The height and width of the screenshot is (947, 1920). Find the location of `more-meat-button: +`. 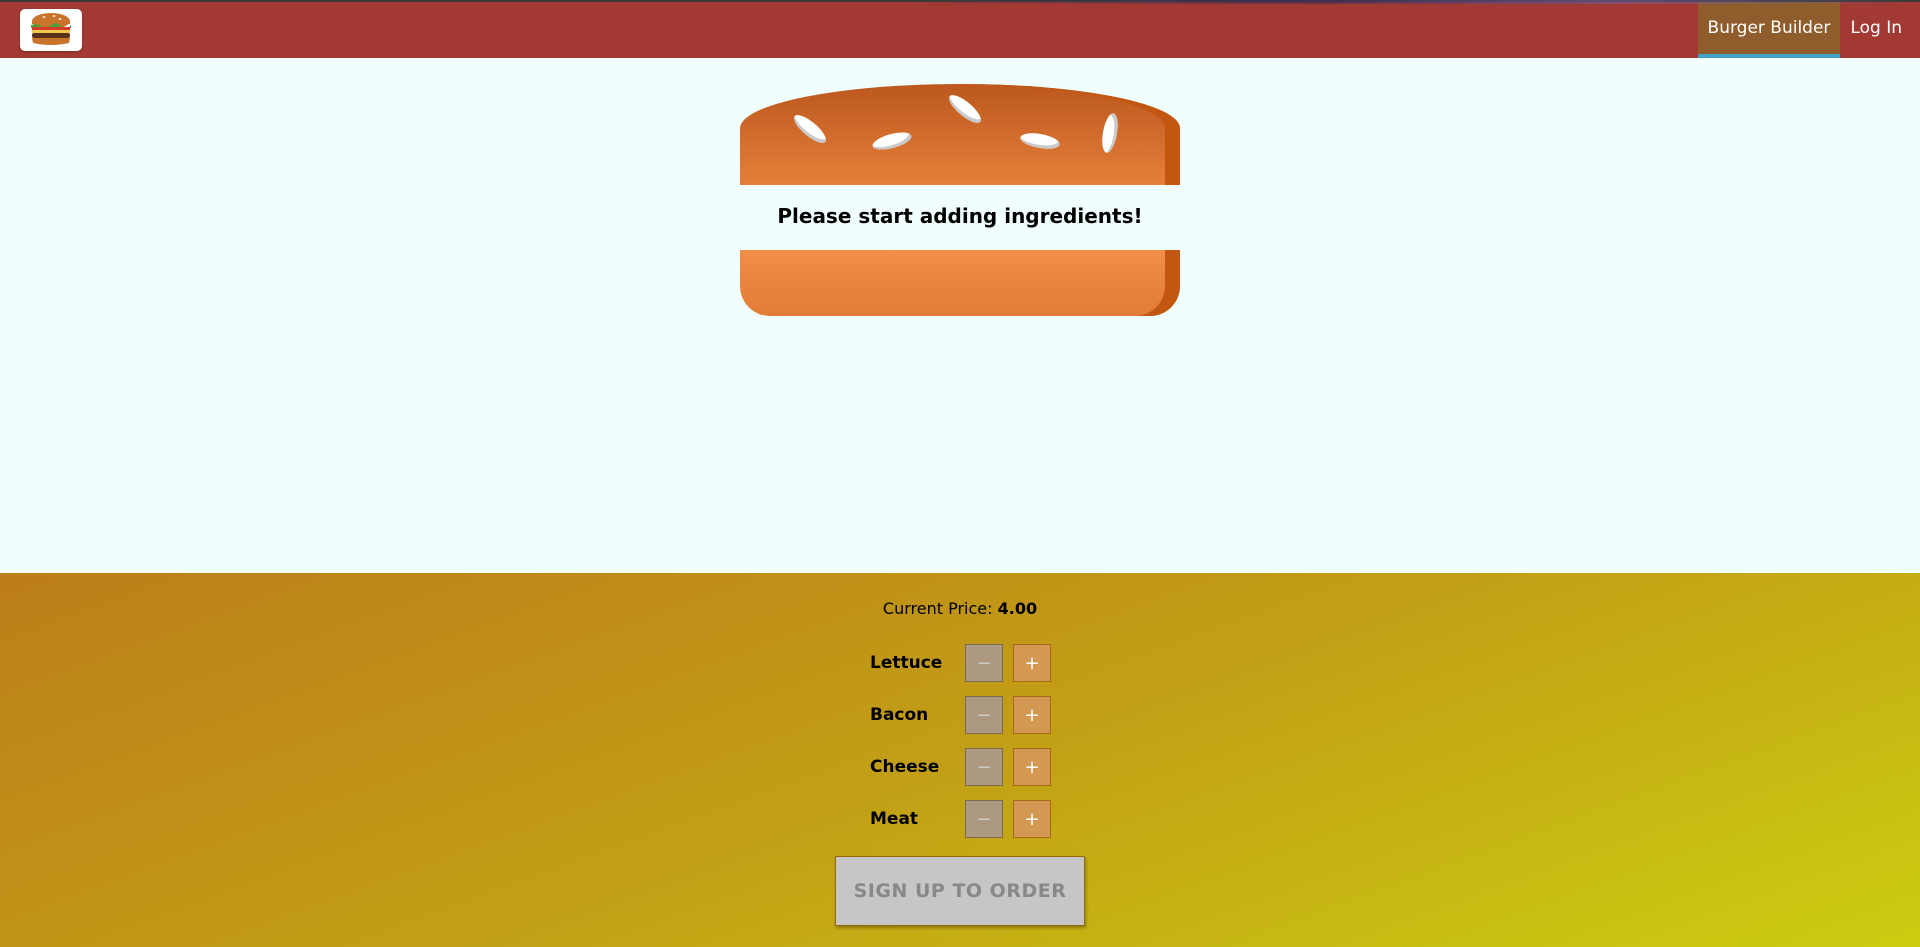

more-meat-button: + is located at coordinates (1032, 819).